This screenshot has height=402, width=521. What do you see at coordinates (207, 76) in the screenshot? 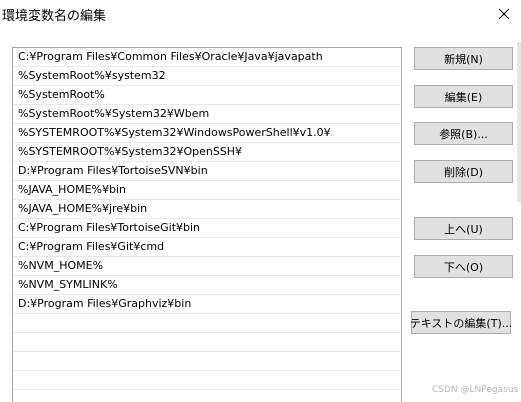
I see `list-item: %SystemRoot%¥system32` at bounding box center [207, 76].